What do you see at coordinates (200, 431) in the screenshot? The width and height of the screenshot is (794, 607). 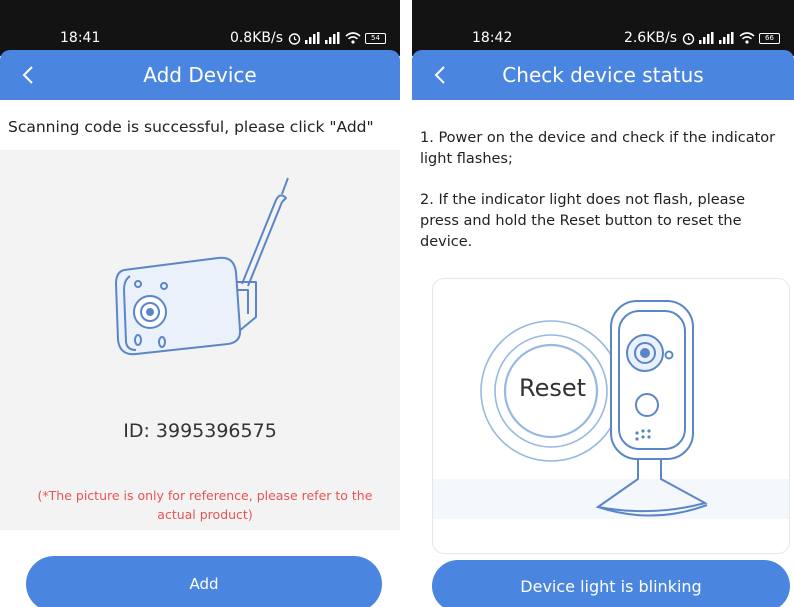 I see `device-id: ID: 3995396575` at bounding box center [200, 431].